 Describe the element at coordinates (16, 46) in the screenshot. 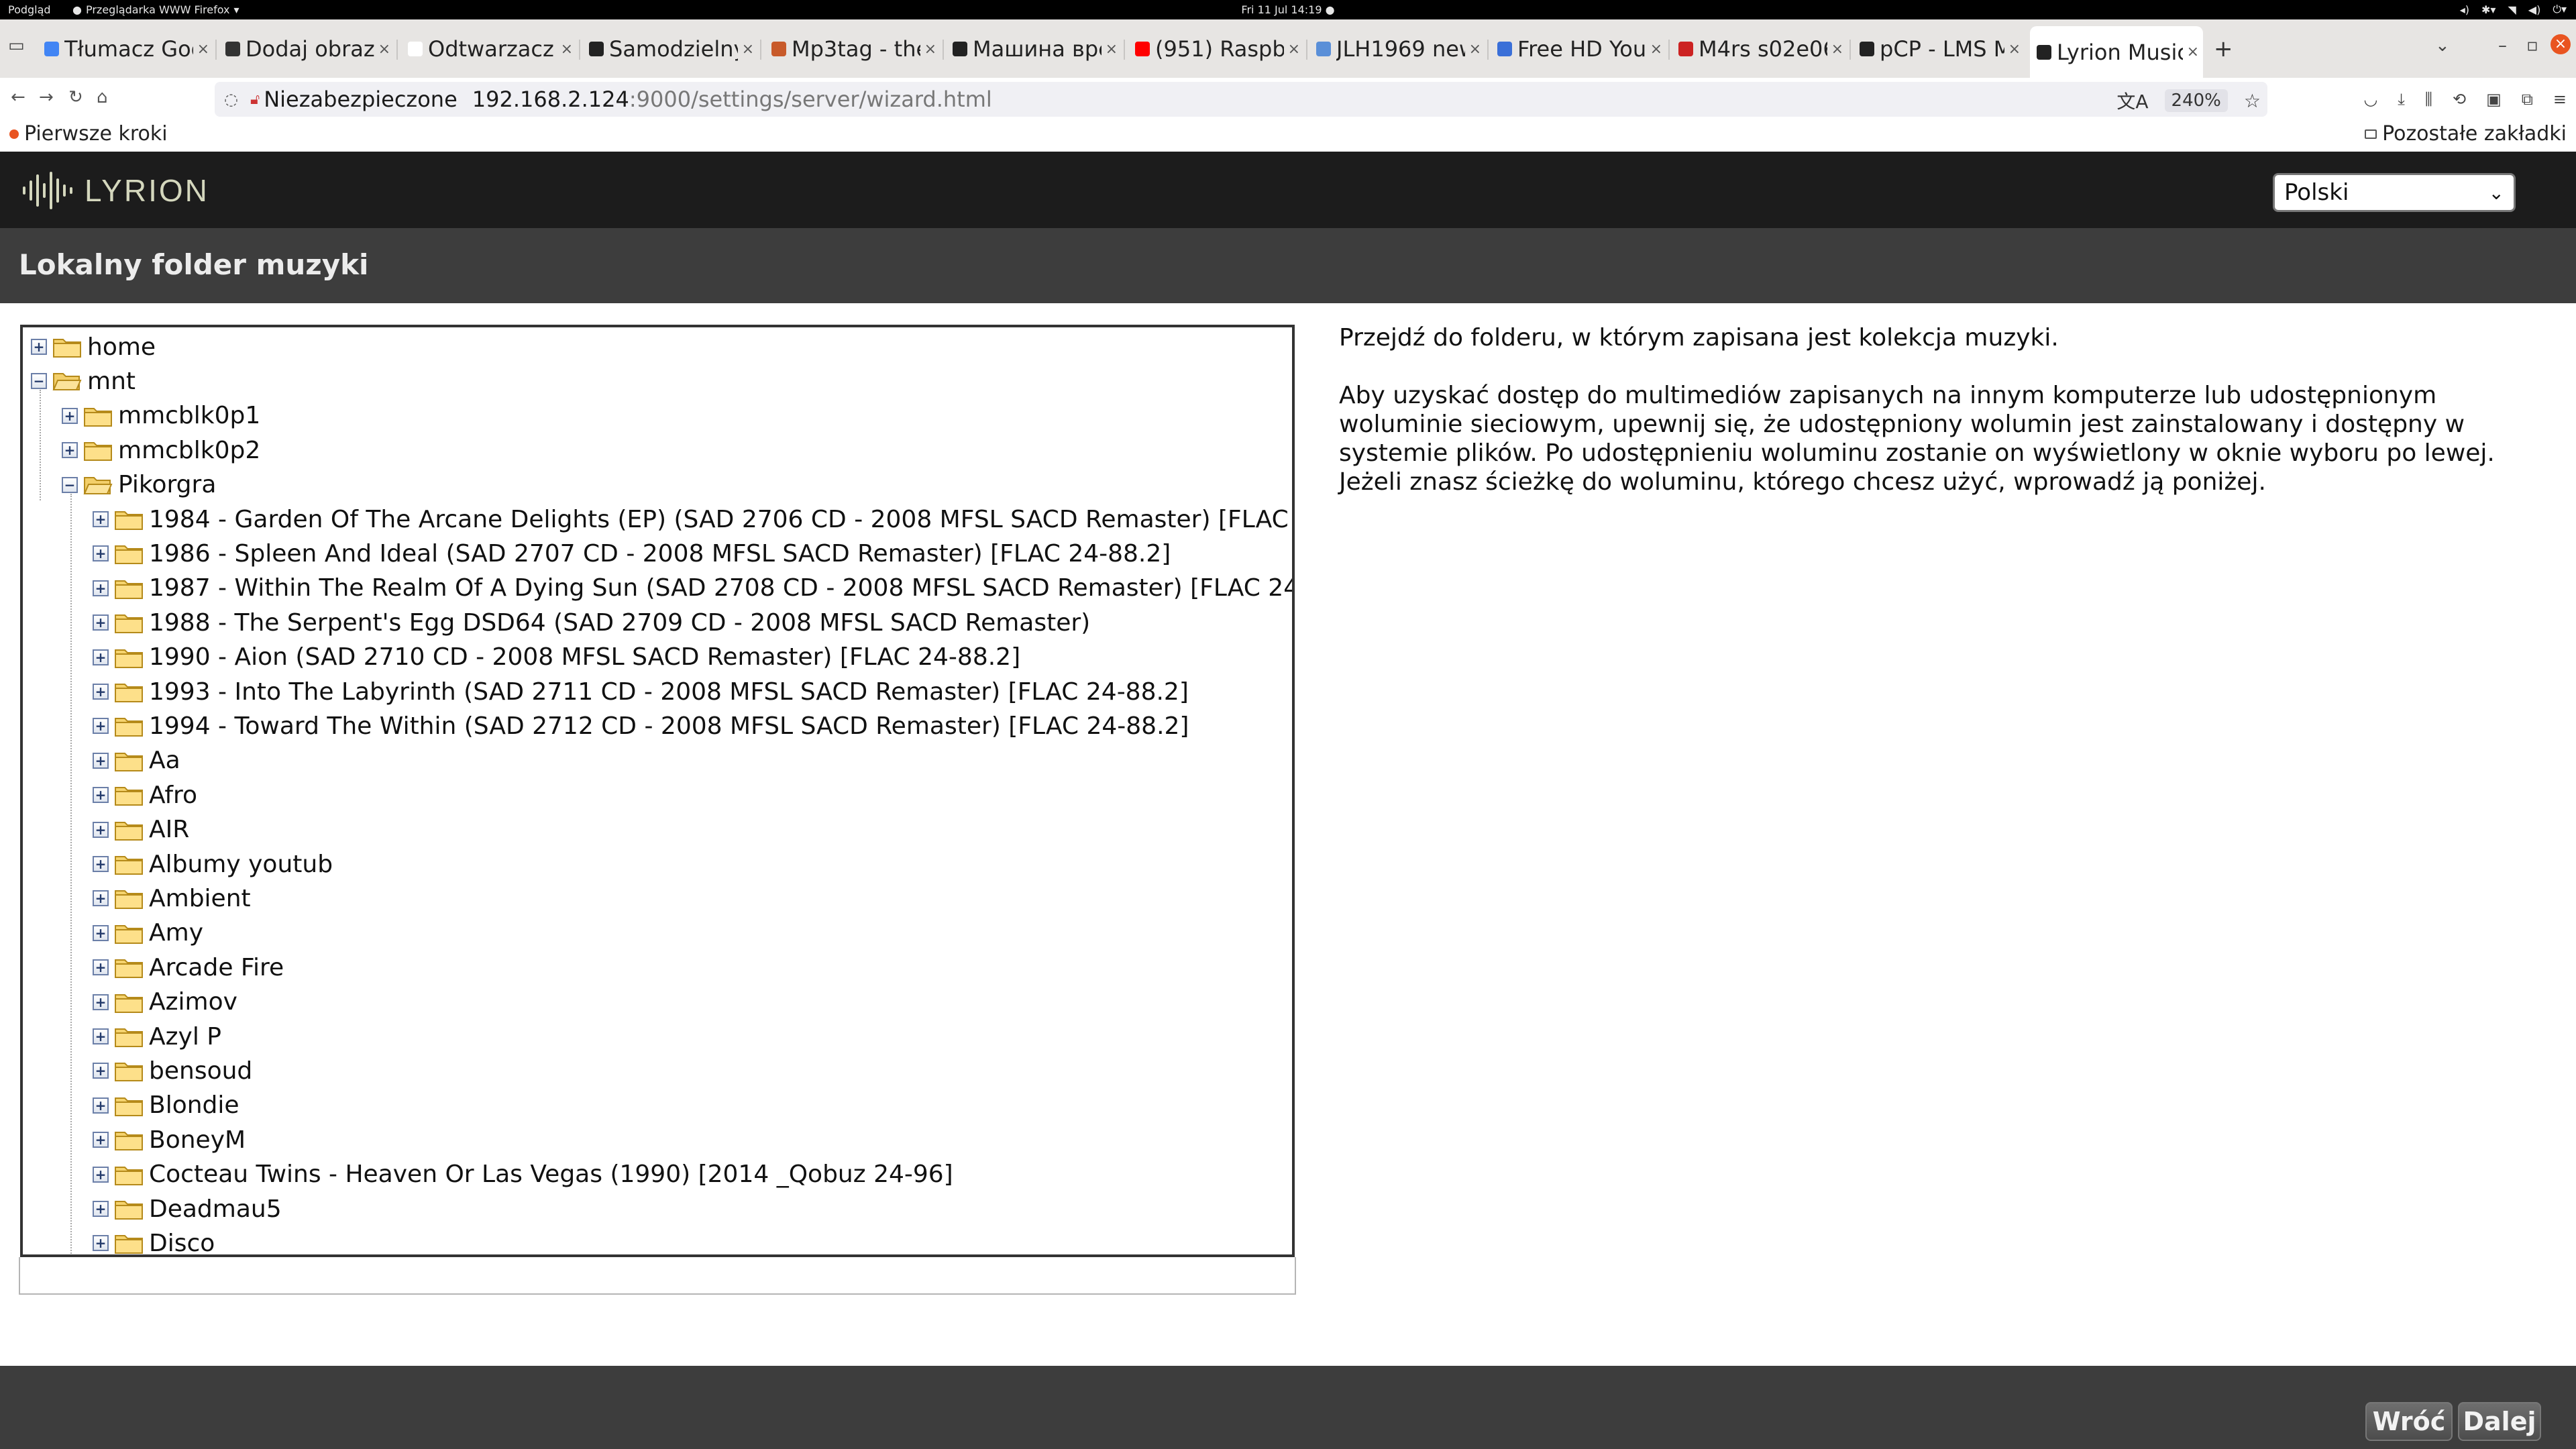

I see `tab-list-icon: ▭` at that location.